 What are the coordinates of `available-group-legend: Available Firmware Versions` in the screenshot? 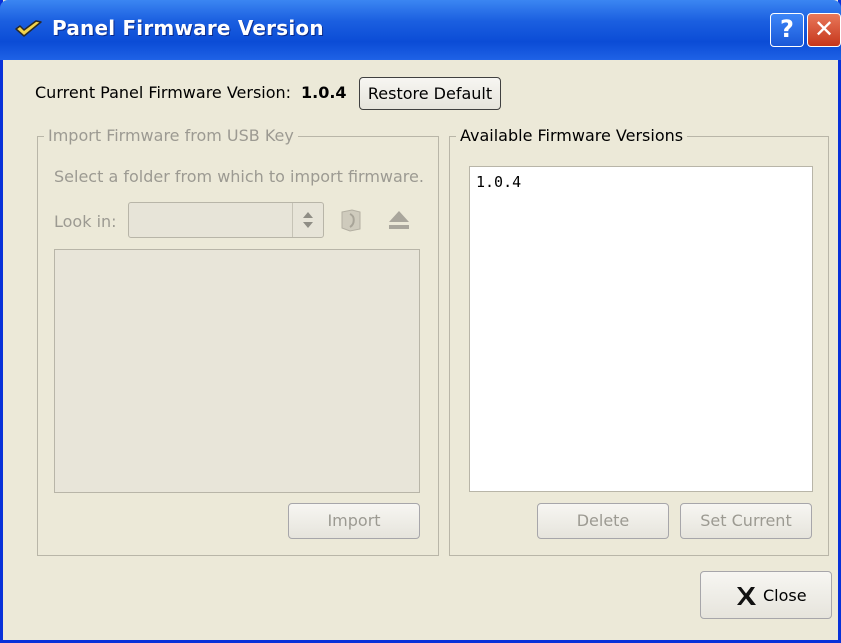 It's located at (572, 135).